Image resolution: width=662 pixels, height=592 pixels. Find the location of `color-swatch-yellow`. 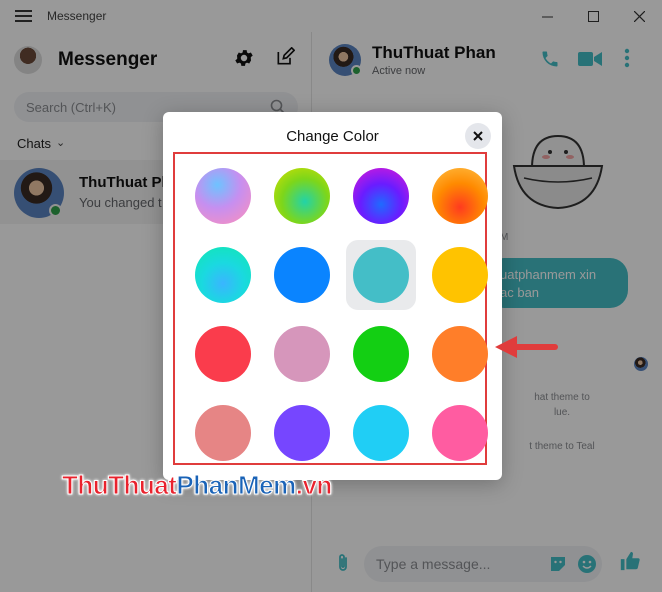

color-swatch-yellow is located at coordinates (460, 275).